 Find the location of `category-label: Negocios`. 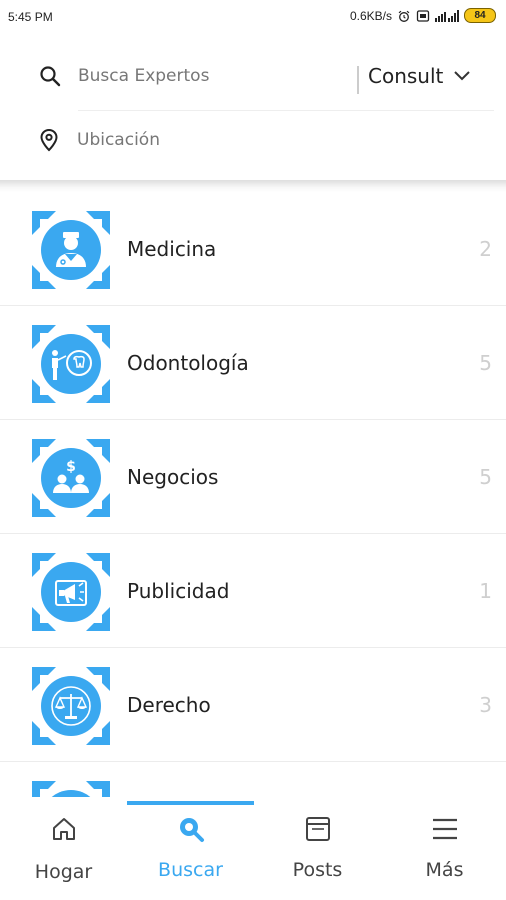

category-label: Negocios is located at coordinates (173, 477).